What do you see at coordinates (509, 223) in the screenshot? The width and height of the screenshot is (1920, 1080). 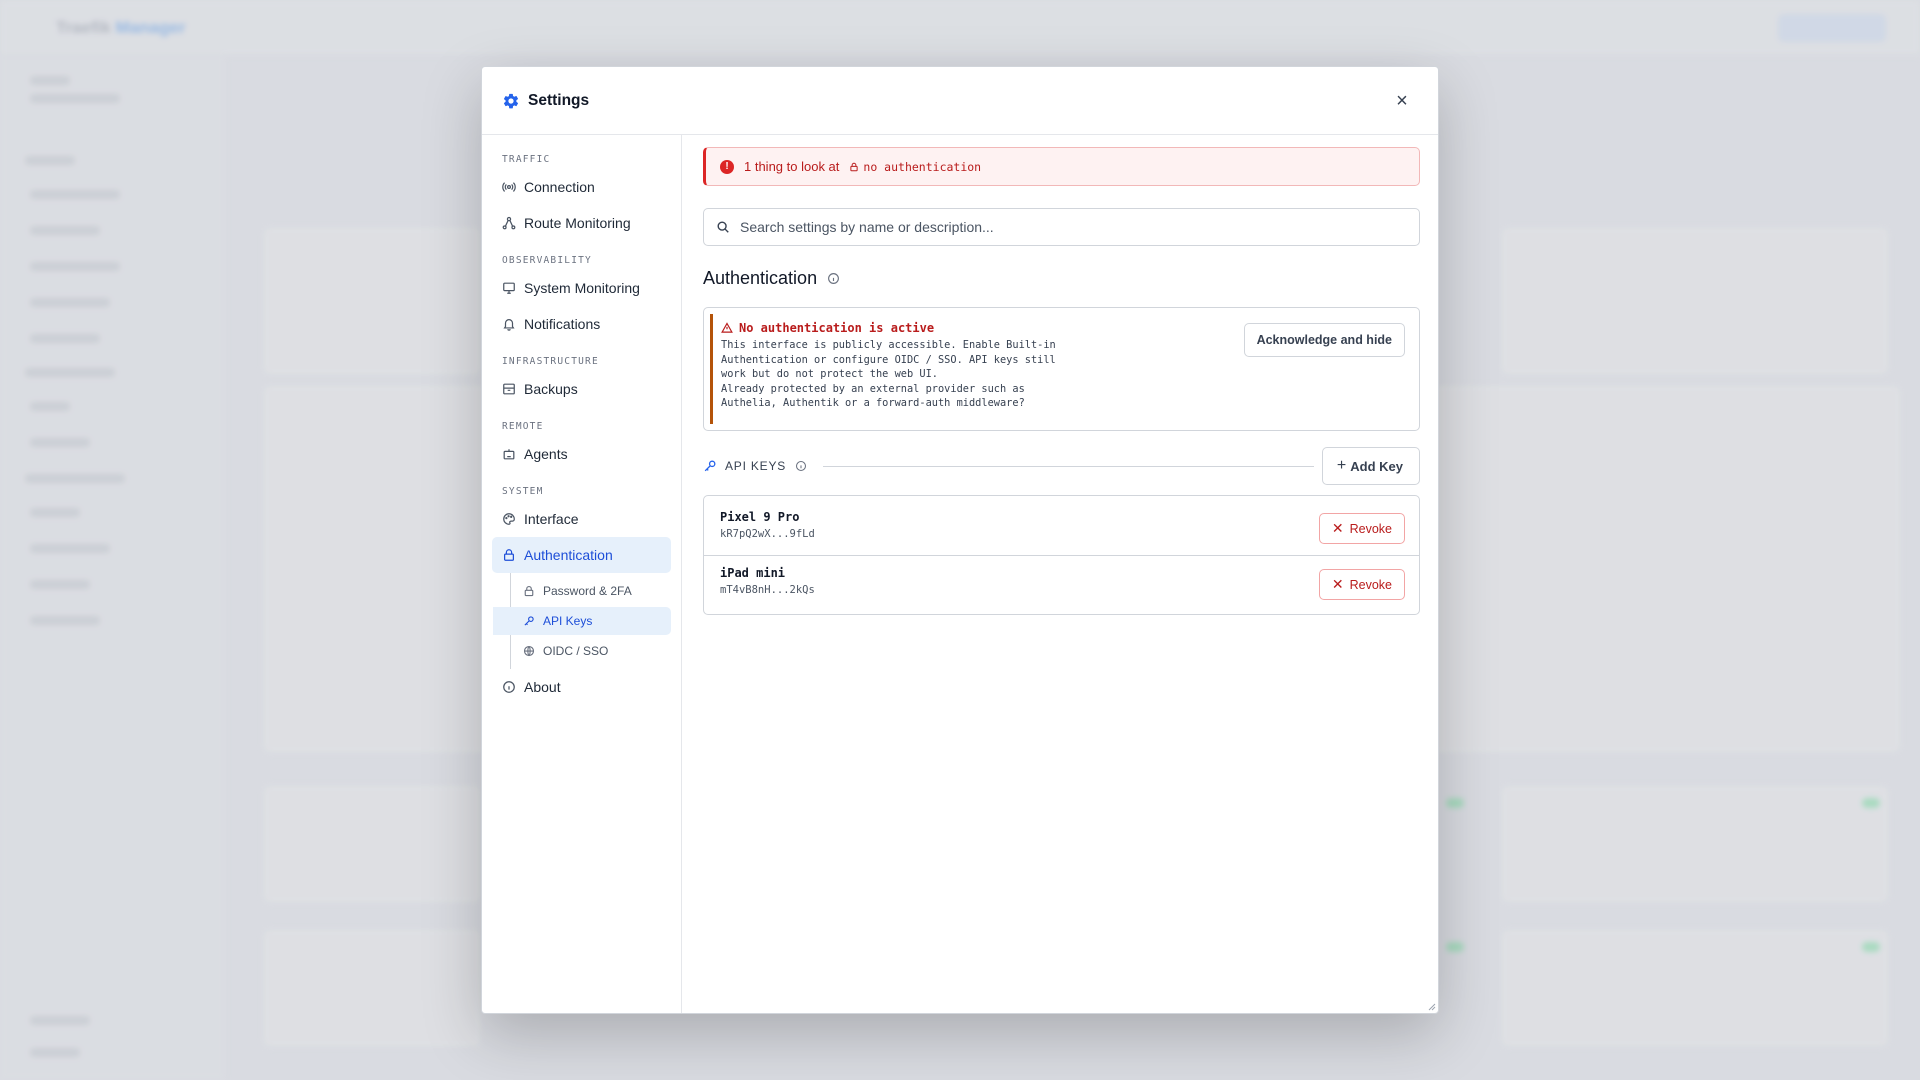 I see `route-icon` at bounding box center [509, 223].